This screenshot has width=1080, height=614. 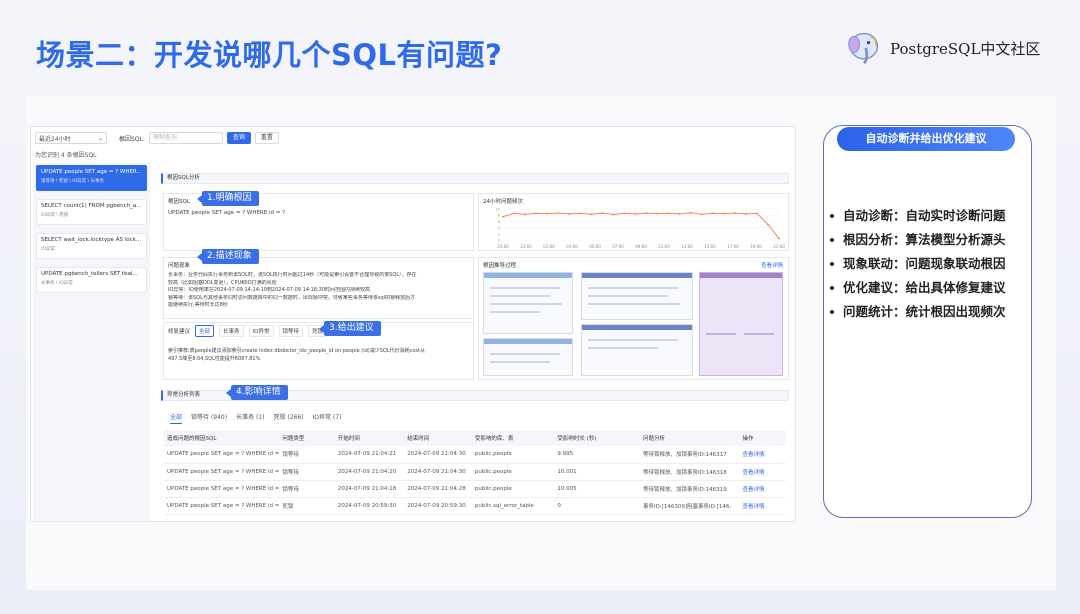 What do you see at coordinates (369, 506) in the screenshot?
I see `cell-start: 2024-07-09 20:59:30` at bounding box center [369, 506].